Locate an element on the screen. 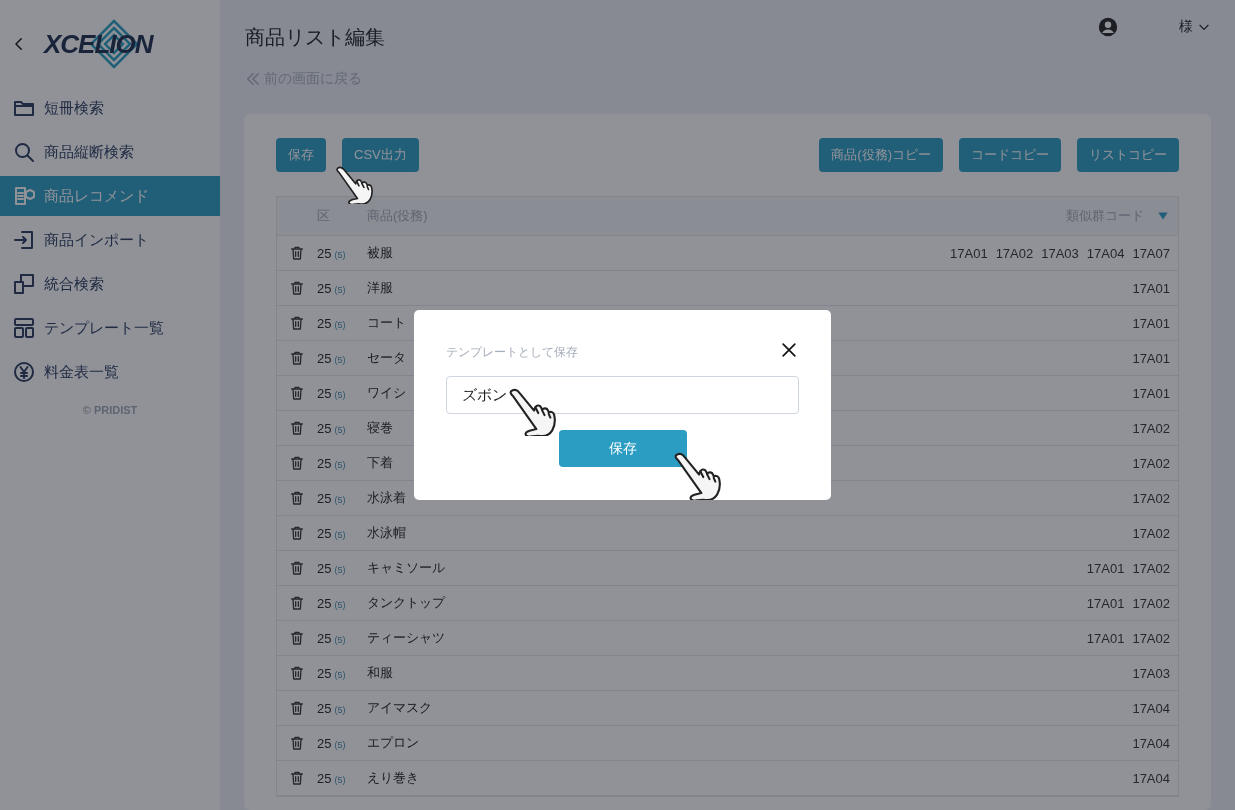 The height and width of the screenshot is (810, 1235). sidebar-item: 料金表一覧 is located at coordinates (110, 372).